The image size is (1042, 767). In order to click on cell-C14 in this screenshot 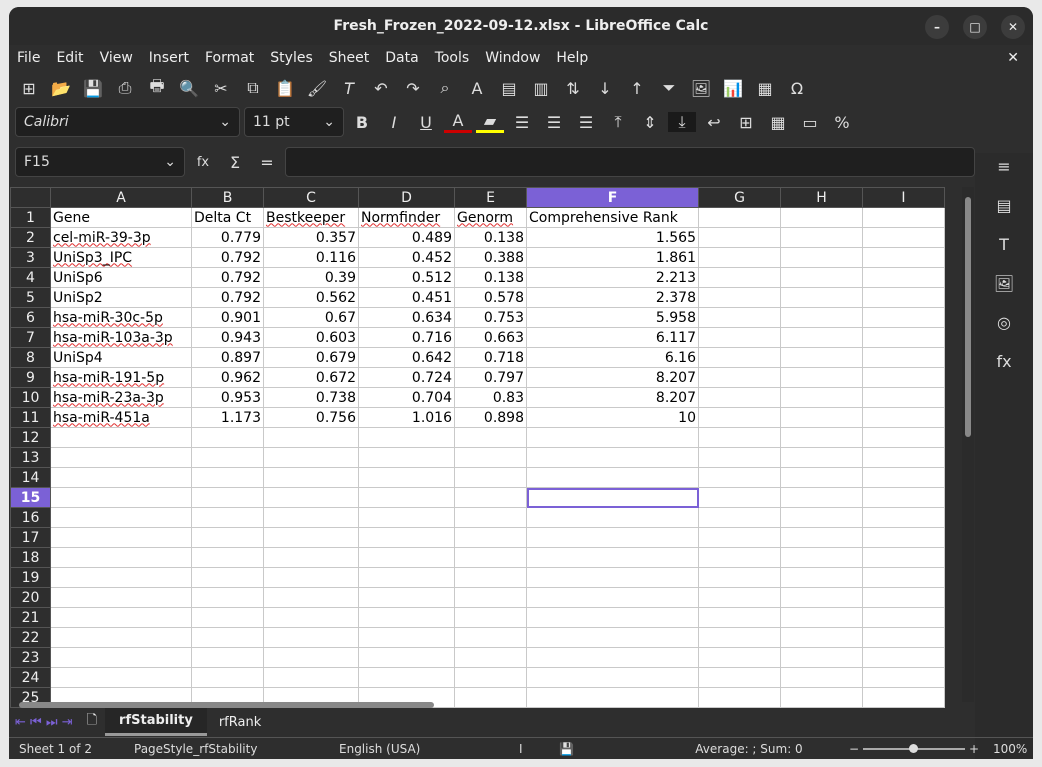, I will do `click(311, 477)`.